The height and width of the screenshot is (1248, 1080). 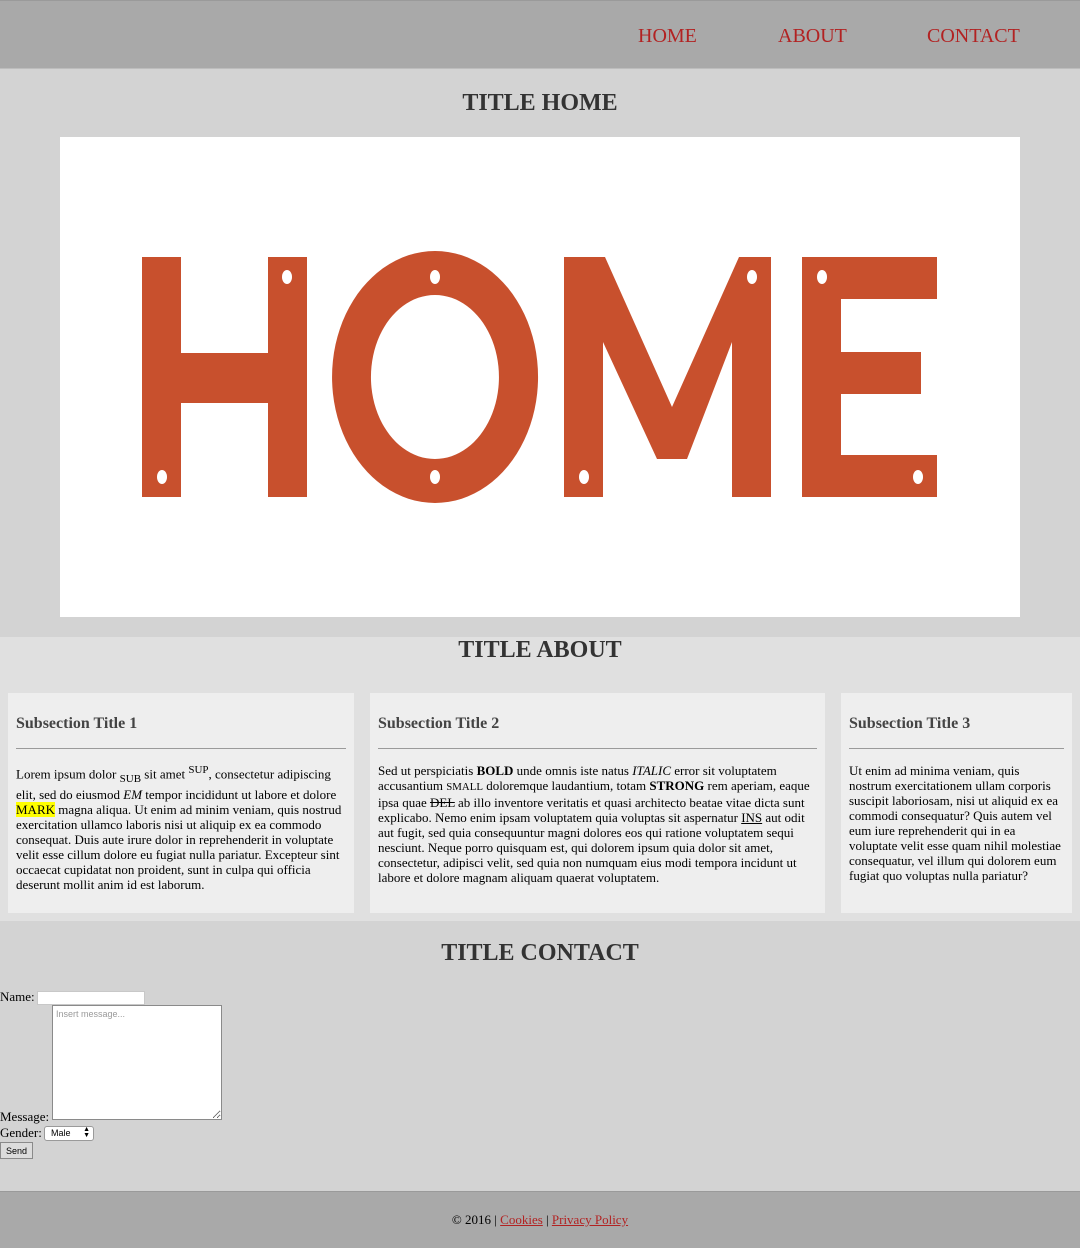 I want to click on footer: © 2016 | Cookies | Privacy Policy, so click(x=540, y=1219).